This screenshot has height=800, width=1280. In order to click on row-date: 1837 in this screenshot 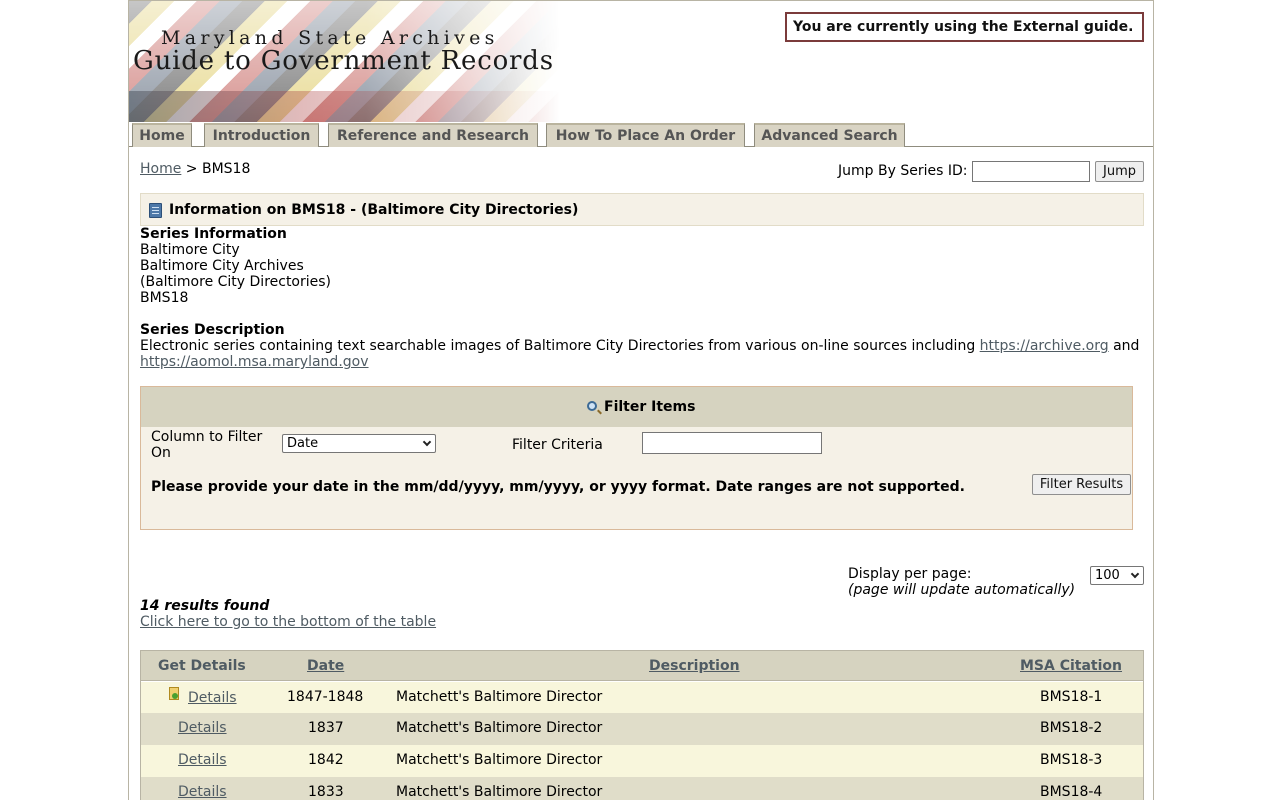, I will do `click(326, 728)`.